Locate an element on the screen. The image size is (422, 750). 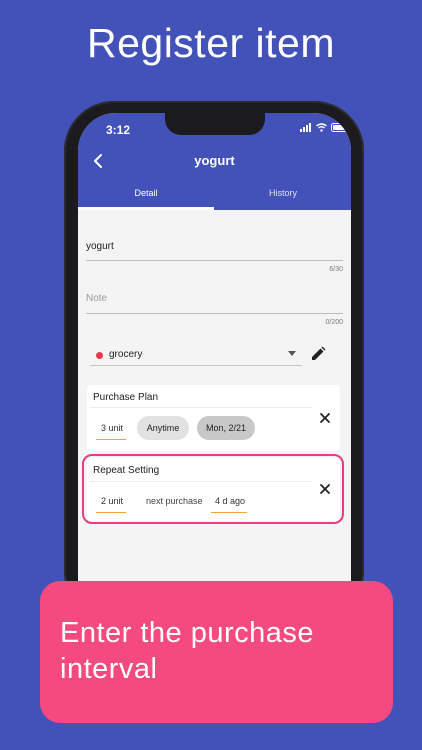
name-field: yogurt 6/30 is located at coordinates (214, 257).